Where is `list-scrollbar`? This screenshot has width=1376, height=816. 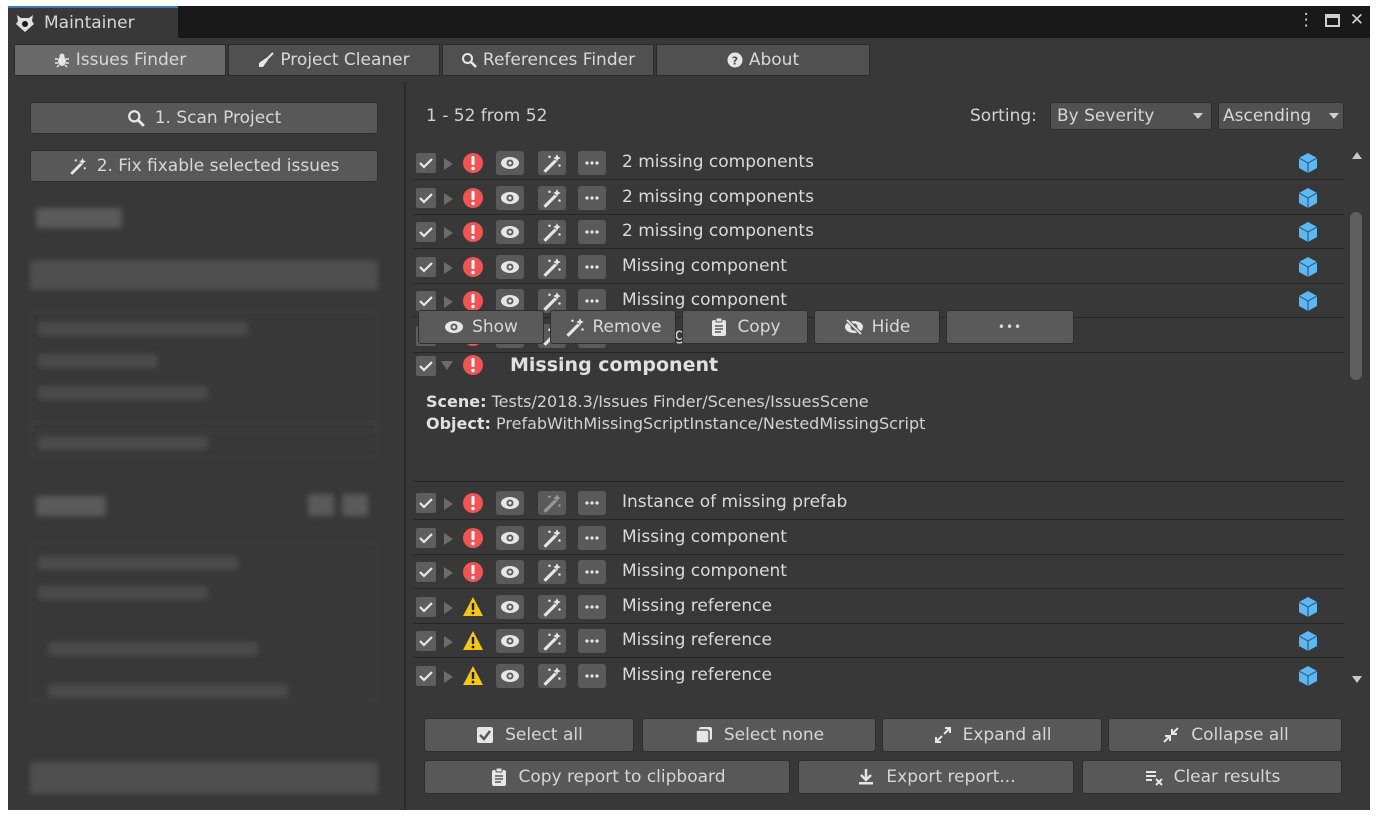
list-scrollbar is located at coordinates (1357, 419).